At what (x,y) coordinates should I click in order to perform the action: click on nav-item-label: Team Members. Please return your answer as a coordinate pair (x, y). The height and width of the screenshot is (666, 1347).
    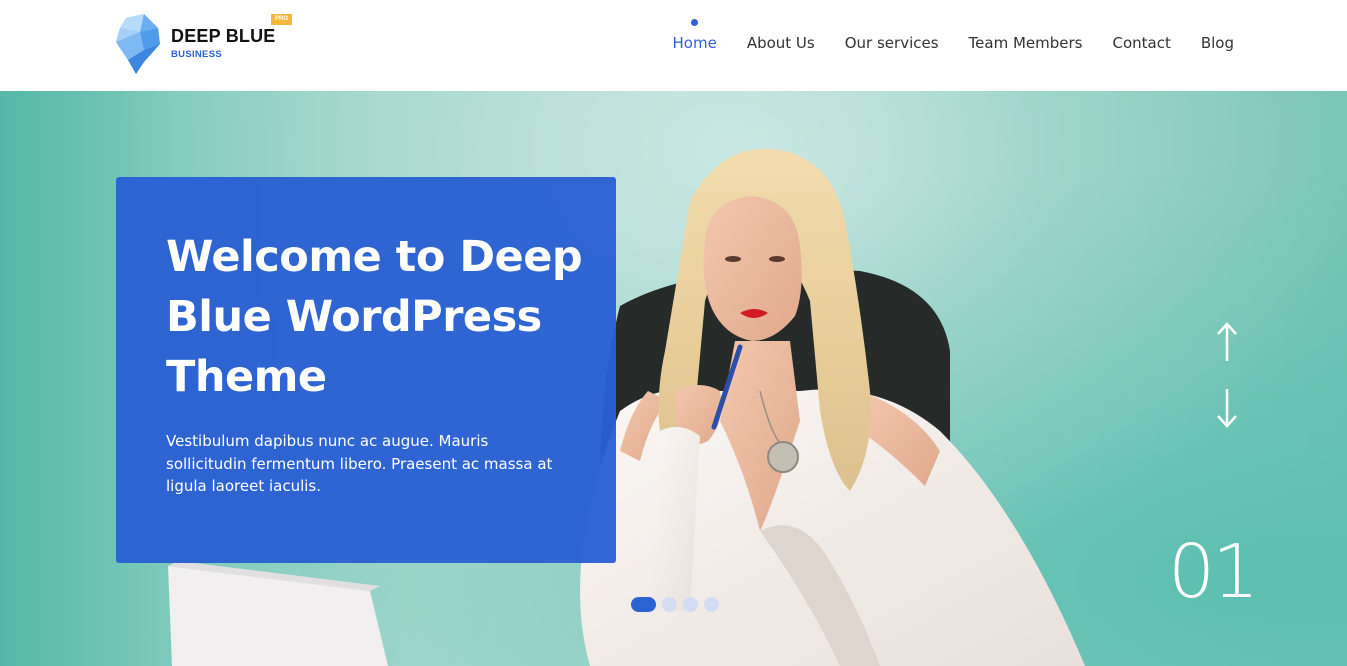
    Looking at the image, I should click on (1025, 43).